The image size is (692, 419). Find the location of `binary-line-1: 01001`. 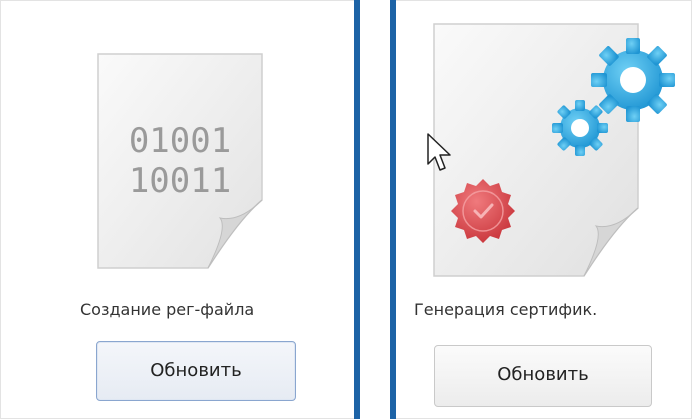

binary-line-1: 01001 is located at coordinates (180, 141).